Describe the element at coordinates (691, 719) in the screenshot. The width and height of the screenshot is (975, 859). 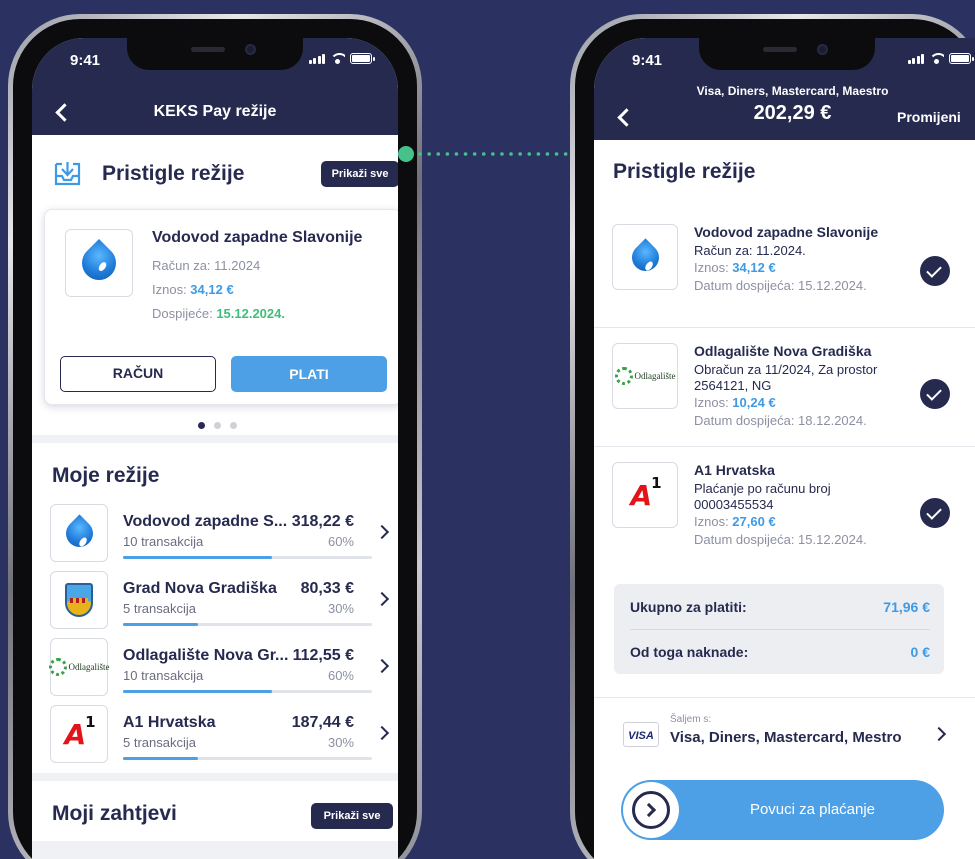
I see `send-with-label: Šaljem s:` at that location.